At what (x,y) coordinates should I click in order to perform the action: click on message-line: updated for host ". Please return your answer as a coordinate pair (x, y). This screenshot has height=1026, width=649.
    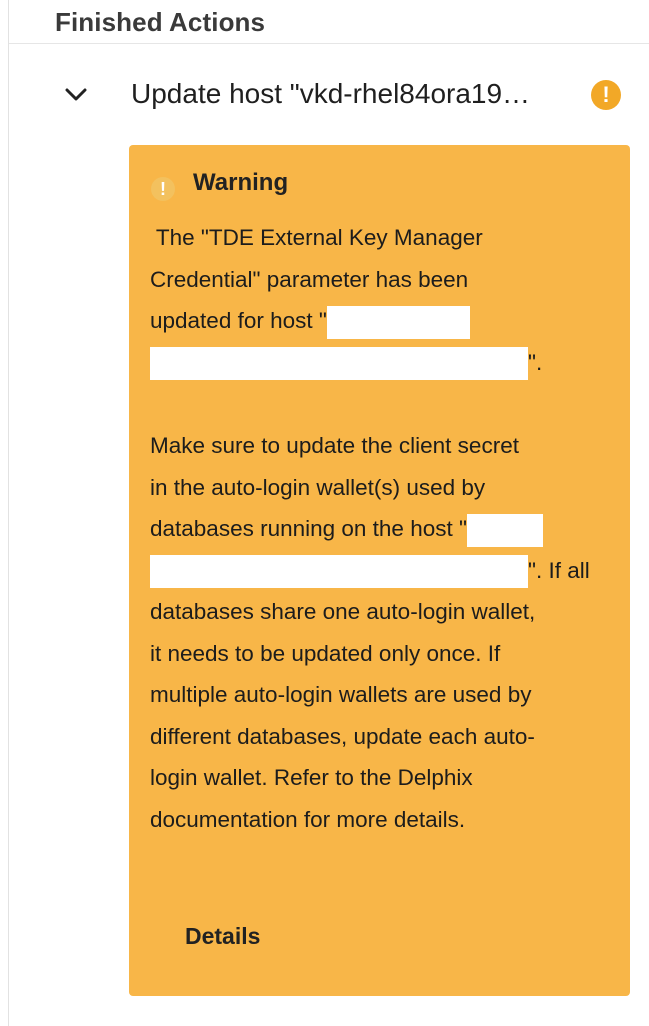
    Looking at the image, I should click on (379, 321).